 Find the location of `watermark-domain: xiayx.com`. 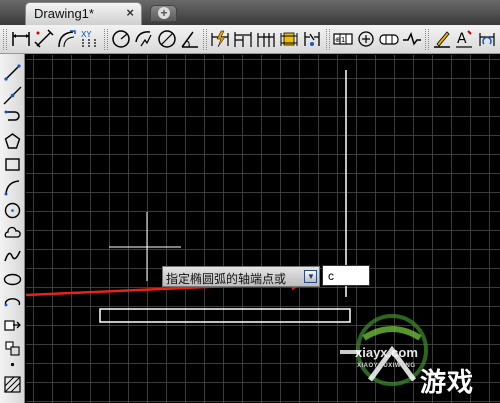

watermark-domain: xiayx.com is located at coordinates (386, 352).